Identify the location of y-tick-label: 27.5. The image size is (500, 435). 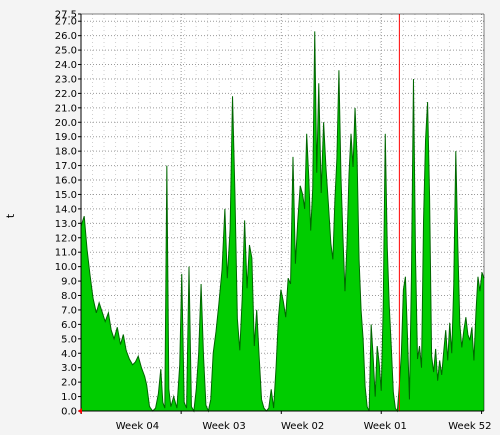
(66, 15).